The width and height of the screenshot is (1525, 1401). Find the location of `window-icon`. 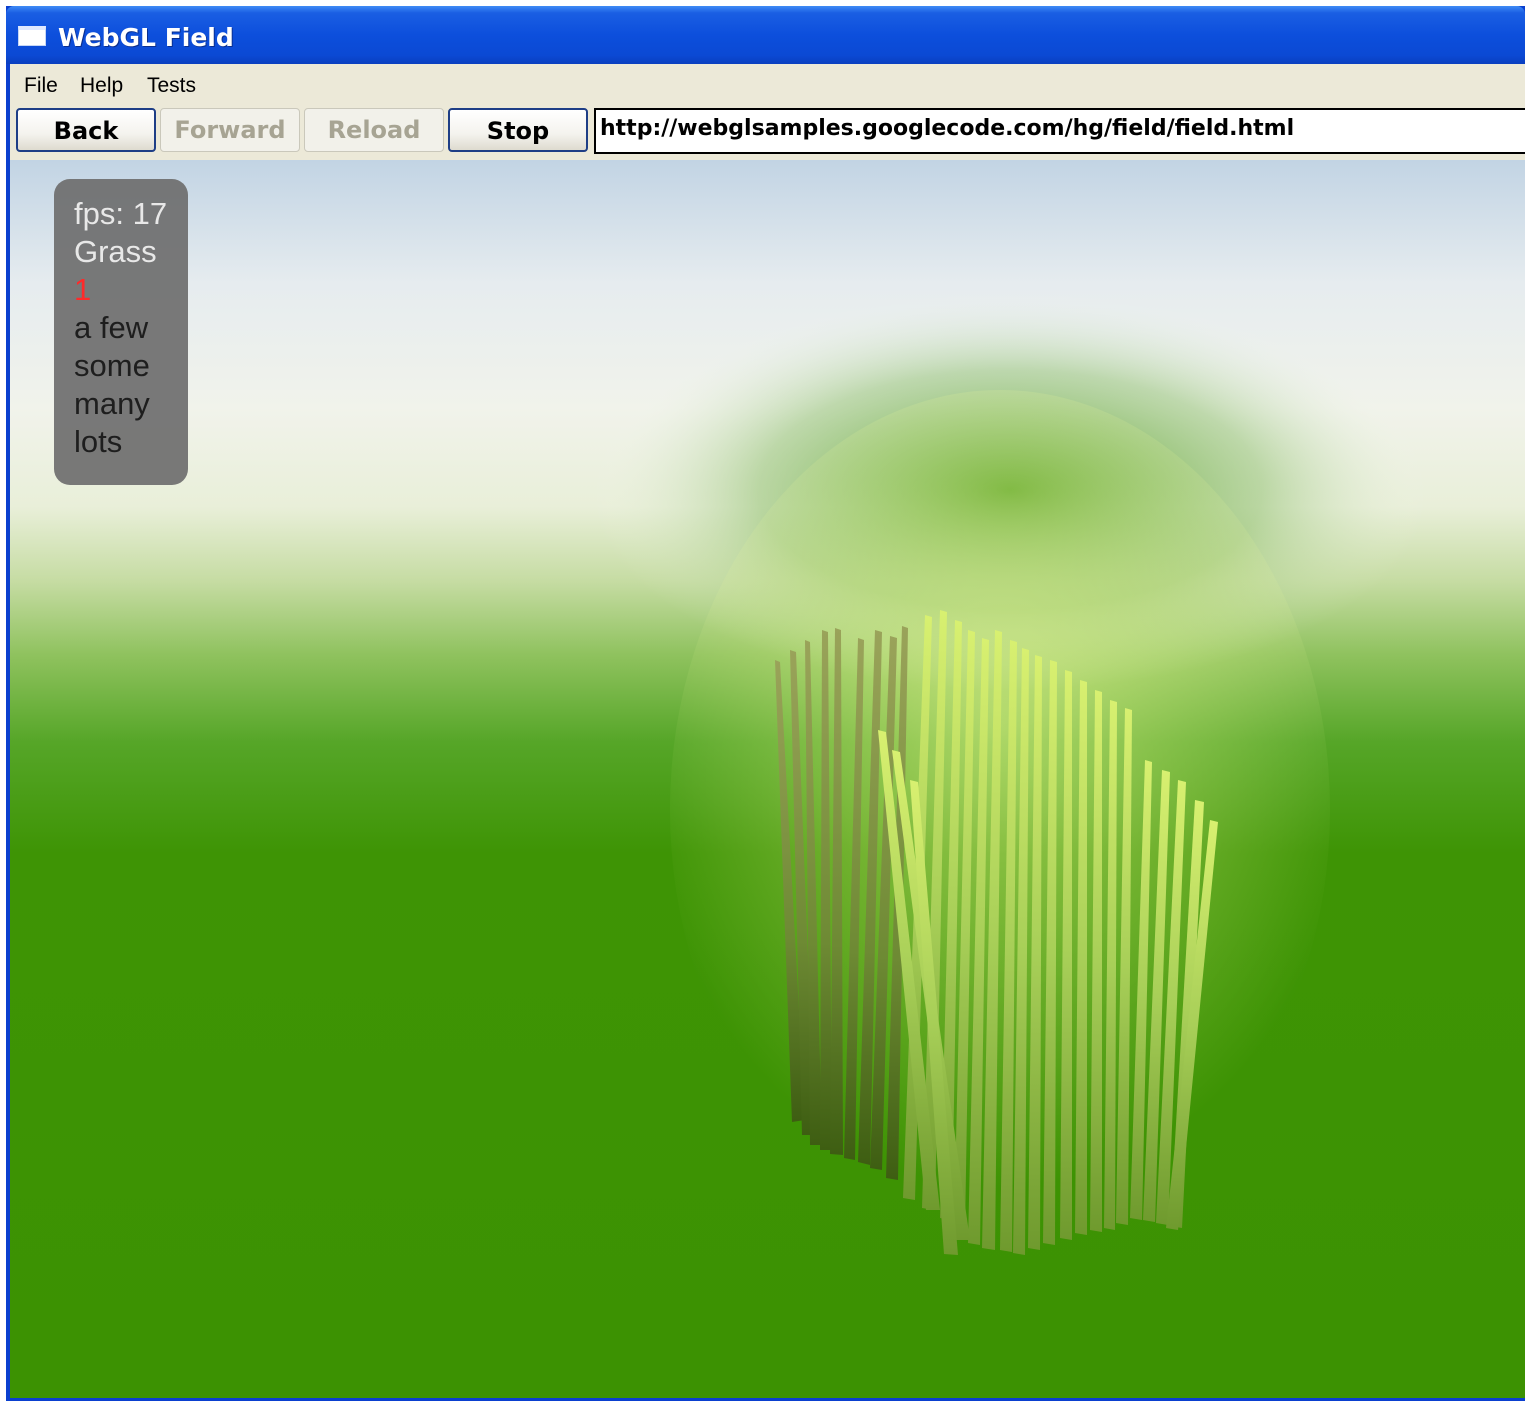

window-icon is located at coordinates (32, 36).